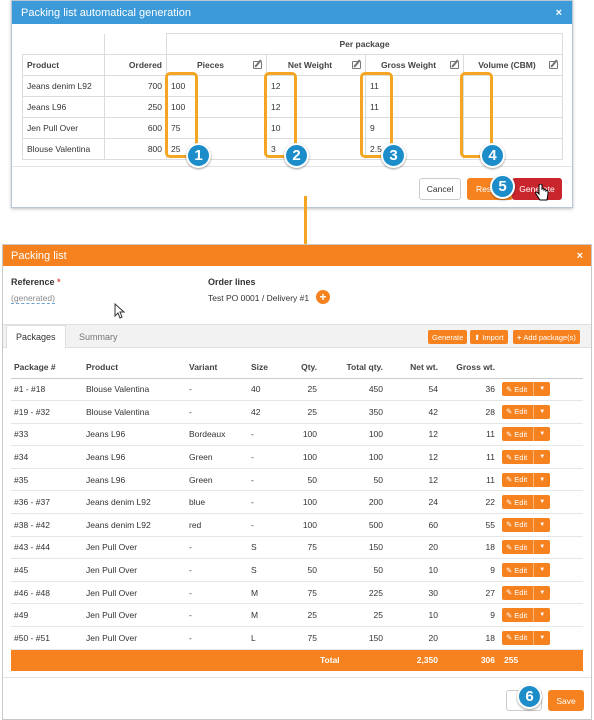 This screenshot has width=594, height=720. I want to click on size-cell: S, so click(265, 570).